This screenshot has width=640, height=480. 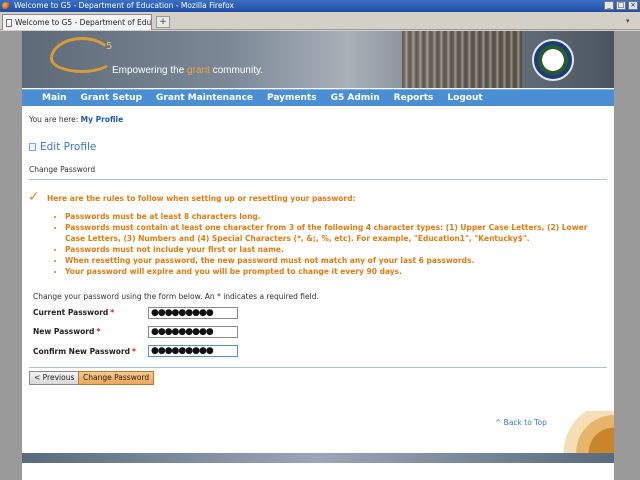 I want to click on banner-tagline: Empowering the grant community., so click(x=187, y=70).